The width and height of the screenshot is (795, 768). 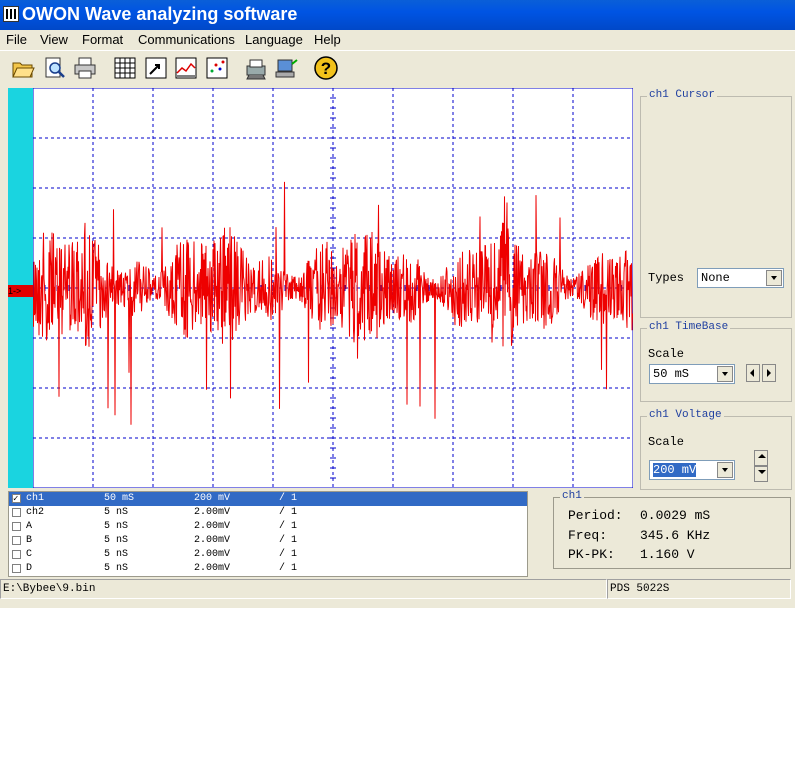 What do you see at coordinates (303, 589) in the screenshot?
I see `status-file-path: E:\Bybee\9.bin` at bounding box center [303, 589].